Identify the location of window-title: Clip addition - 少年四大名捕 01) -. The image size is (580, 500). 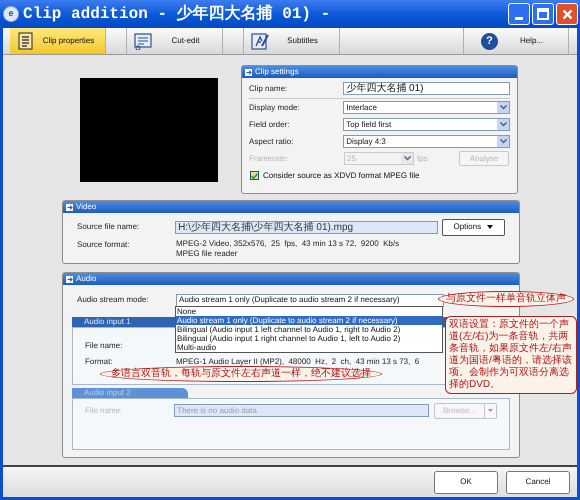
(176, 14).